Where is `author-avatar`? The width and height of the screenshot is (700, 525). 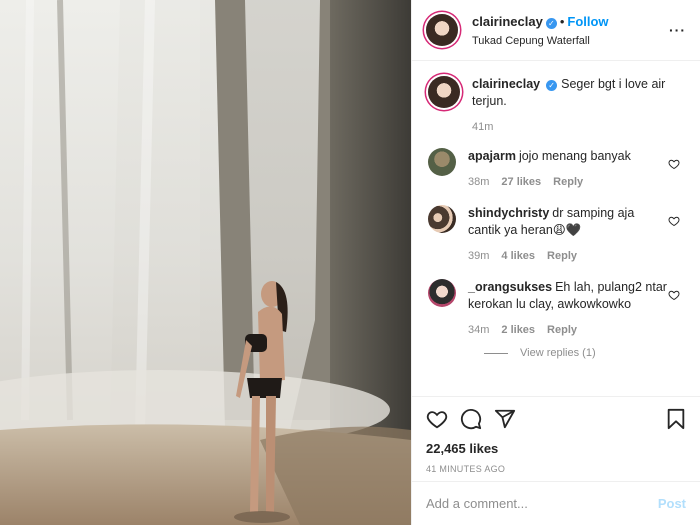
author-avatar is located at coordinates (442, 30).